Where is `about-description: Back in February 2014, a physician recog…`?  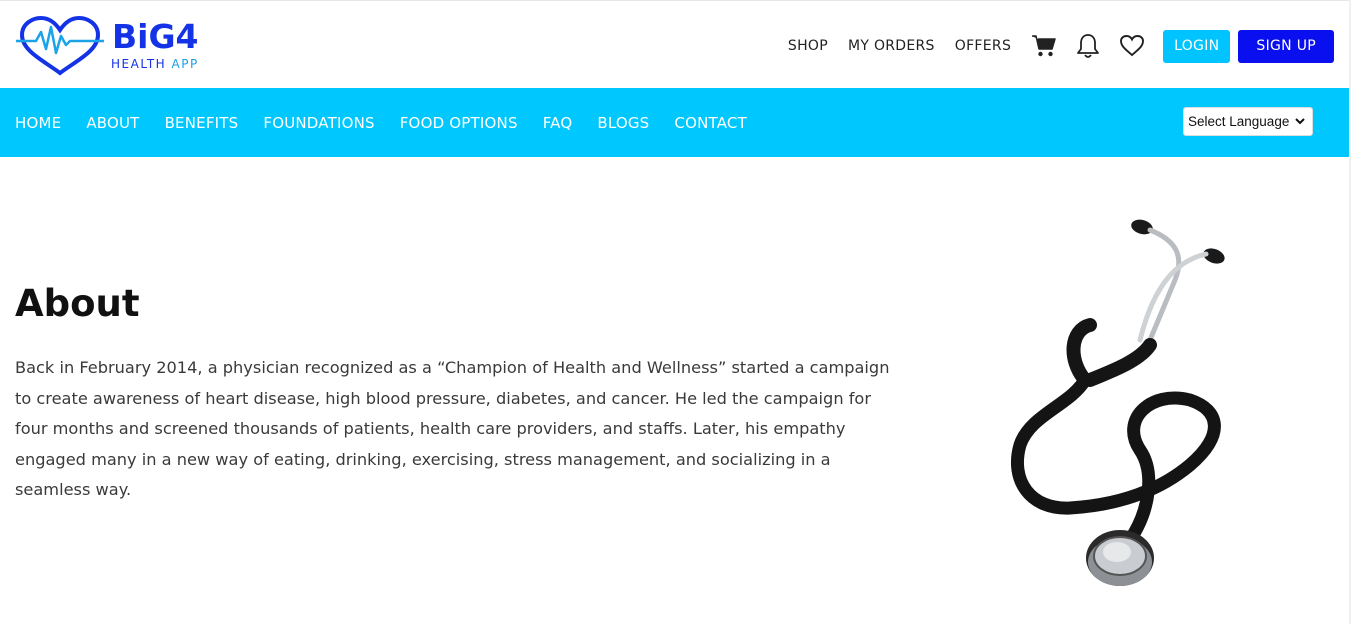 about-description: Back in February 2014, a physician recog… is located at coordinates (452, 429).